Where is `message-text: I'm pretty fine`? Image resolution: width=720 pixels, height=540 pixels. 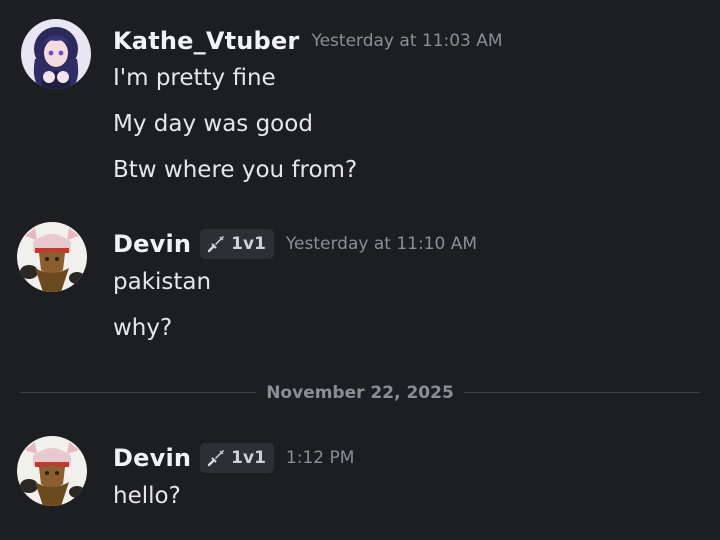 message-text: I'm pretty fine is located at coordinates (194, 78).